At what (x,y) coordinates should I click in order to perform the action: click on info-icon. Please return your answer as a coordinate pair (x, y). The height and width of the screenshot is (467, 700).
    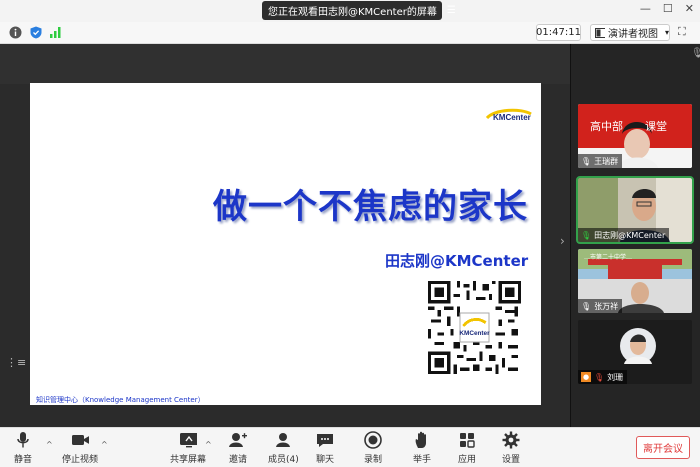
    Looking at the image, I should click on (15, 32).